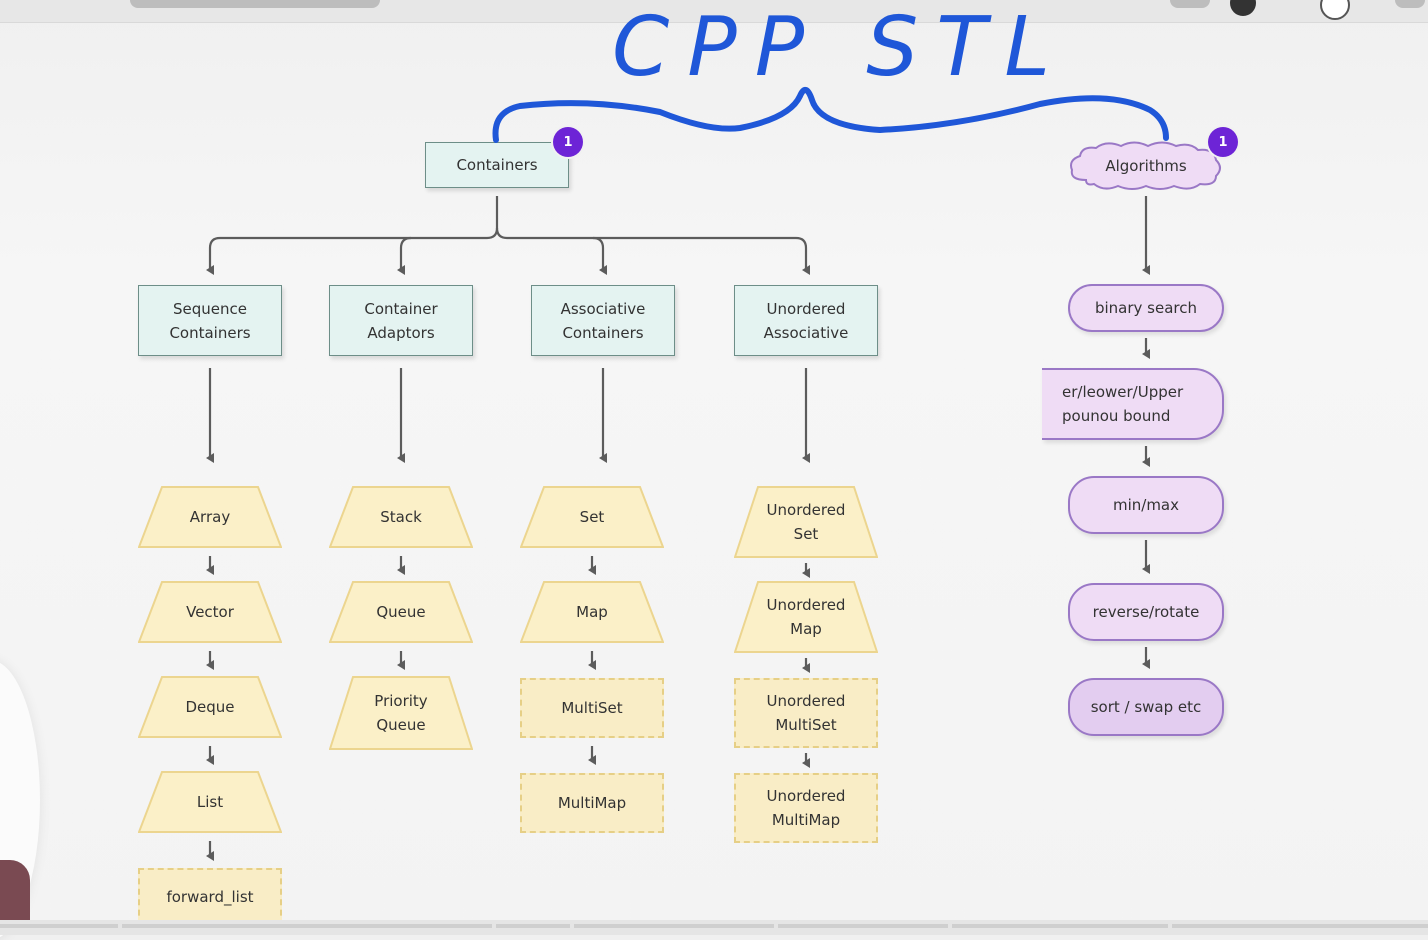 The image size is (1428, 940). Describe the element at coordinates (840, 47) in the screenshot. I see `handwritten-title: CPP STL` at that location.